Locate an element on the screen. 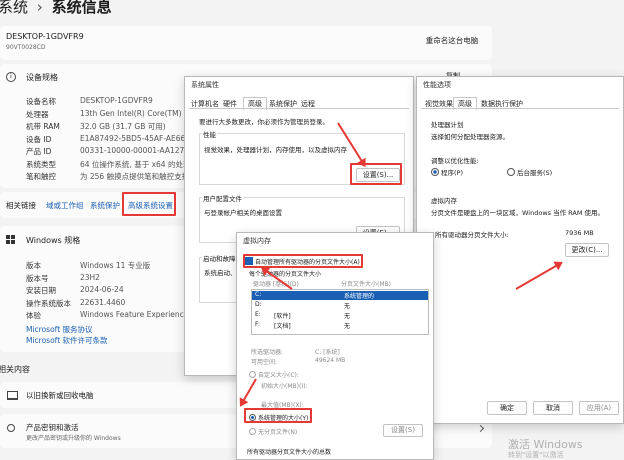  apply-button: 应用(A) is located at coordinates (599, 408).